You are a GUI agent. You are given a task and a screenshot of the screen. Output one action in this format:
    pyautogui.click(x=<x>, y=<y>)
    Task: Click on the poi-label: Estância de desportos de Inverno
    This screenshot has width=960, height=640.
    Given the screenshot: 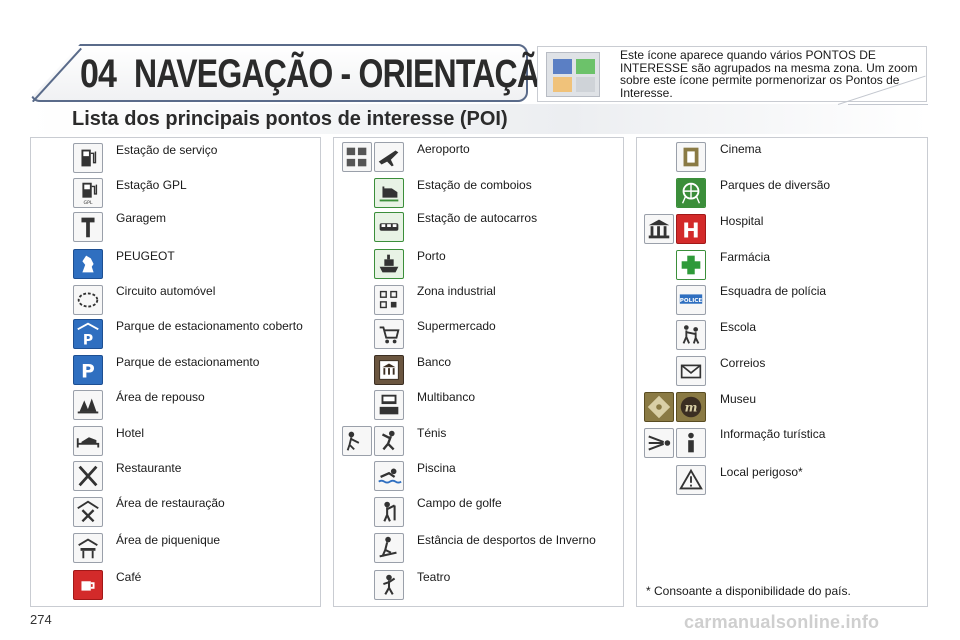 What is the action you would take?
    pyautogui.click(x=506, y=540)
    